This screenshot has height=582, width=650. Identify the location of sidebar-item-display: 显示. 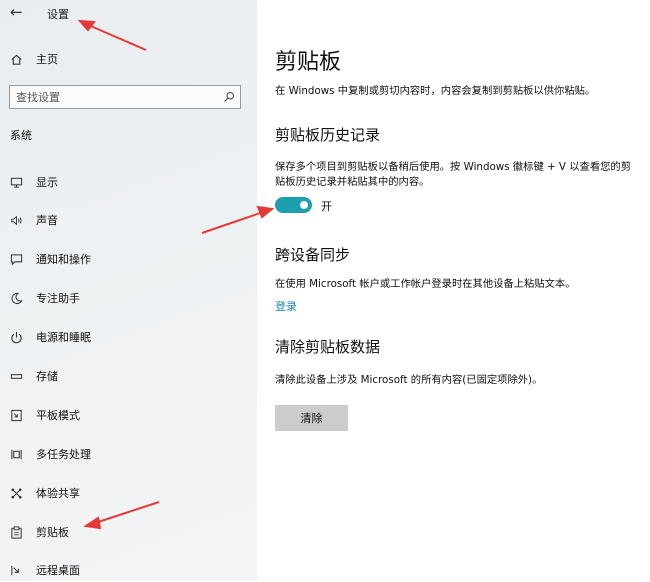
(128, 182).